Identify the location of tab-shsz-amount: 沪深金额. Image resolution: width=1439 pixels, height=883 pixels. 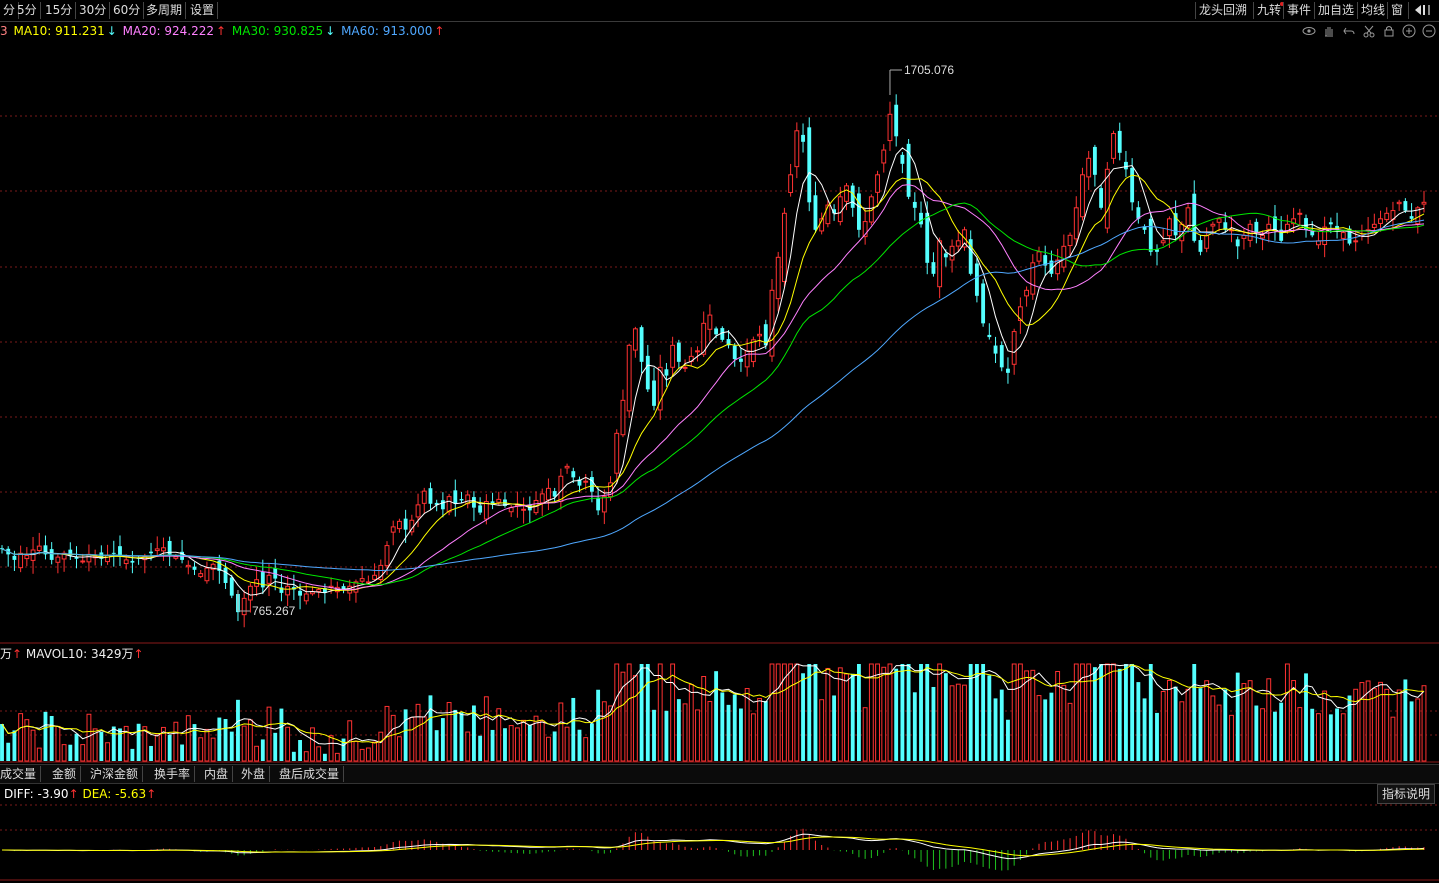
(115, 774).